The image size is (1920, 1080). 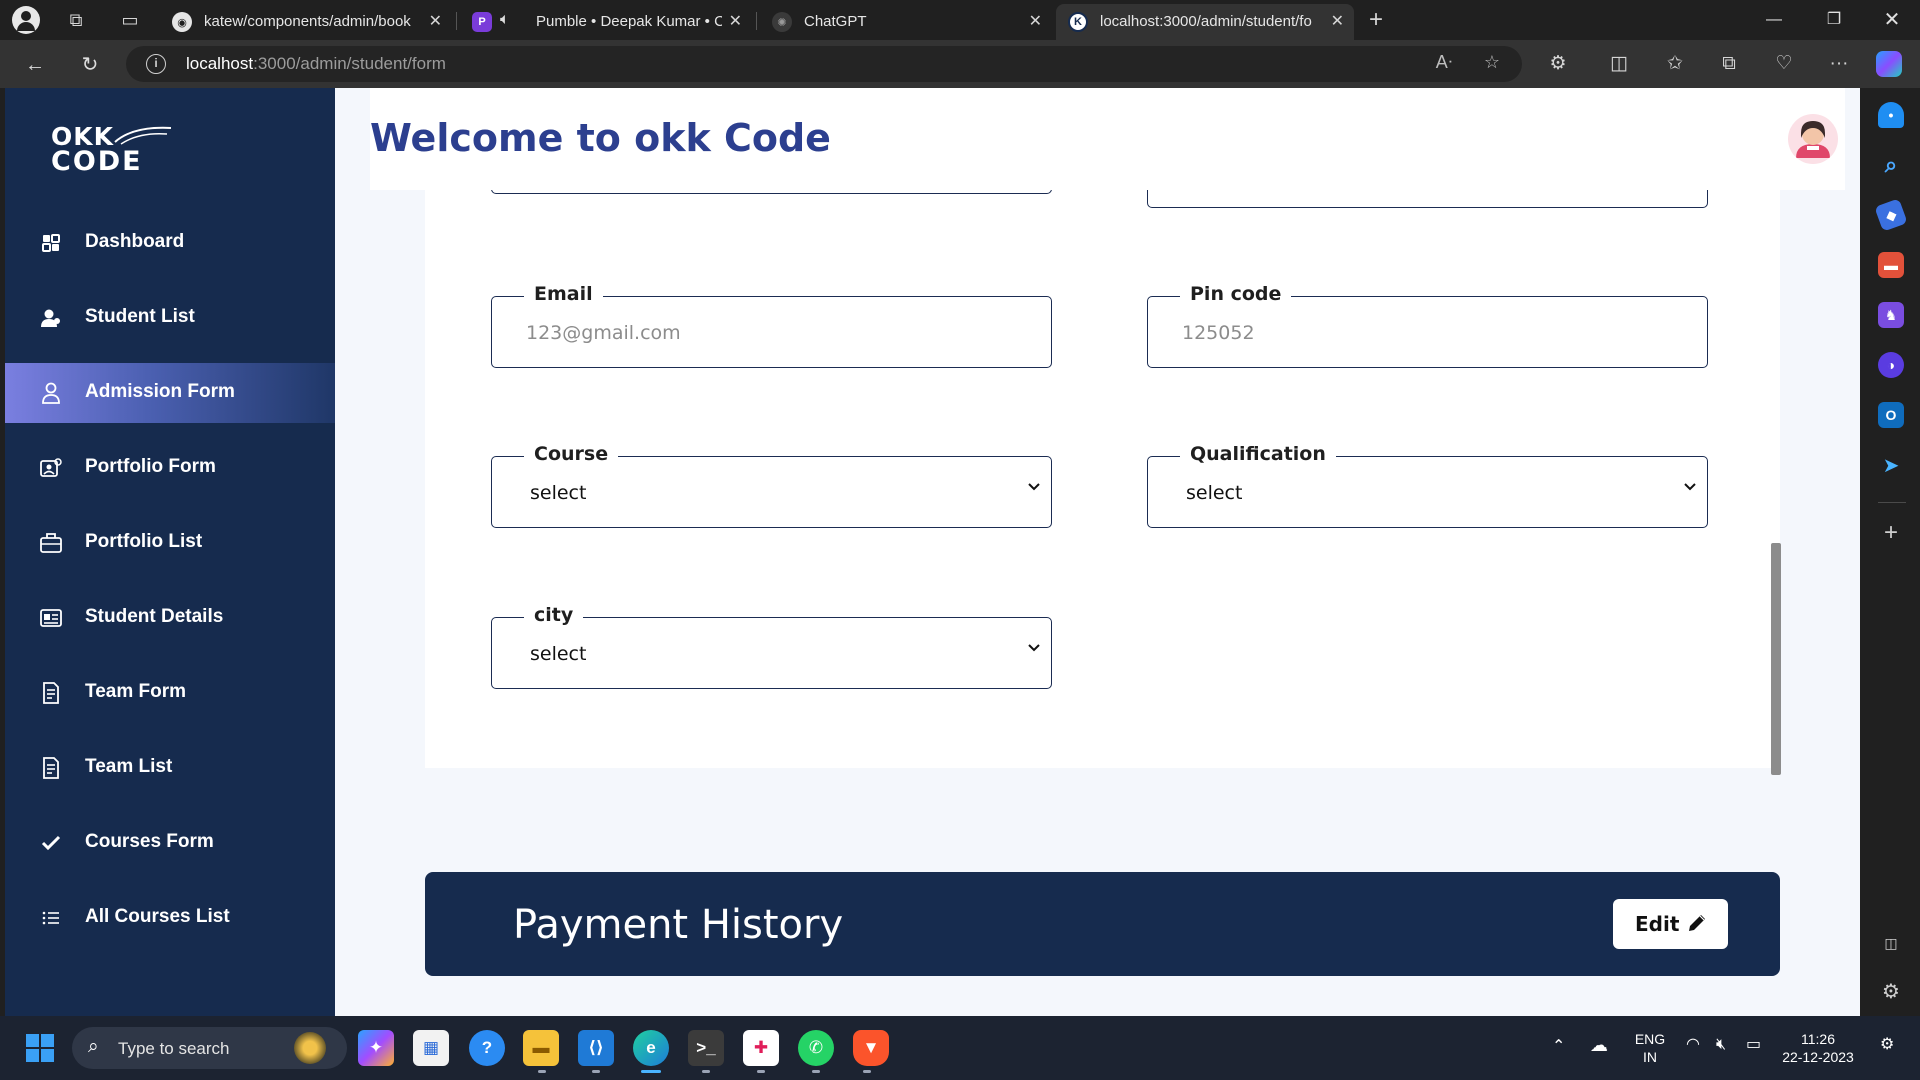 What do you see at coordinates (1650, 1057) in the screenshot?
I see `region-code: IN` at bounding box center [1650, 1057].